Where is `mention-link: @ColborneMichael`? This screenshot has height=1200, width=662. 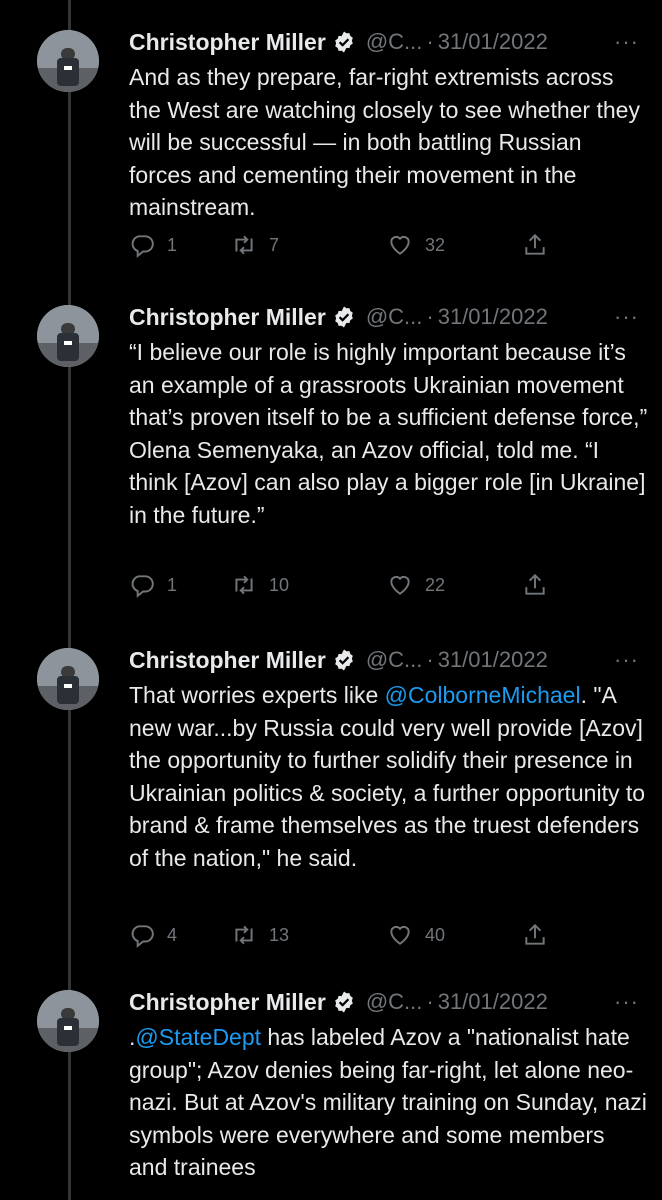
mention-link: @ColborneMichael is located at coordinates (483, 695).